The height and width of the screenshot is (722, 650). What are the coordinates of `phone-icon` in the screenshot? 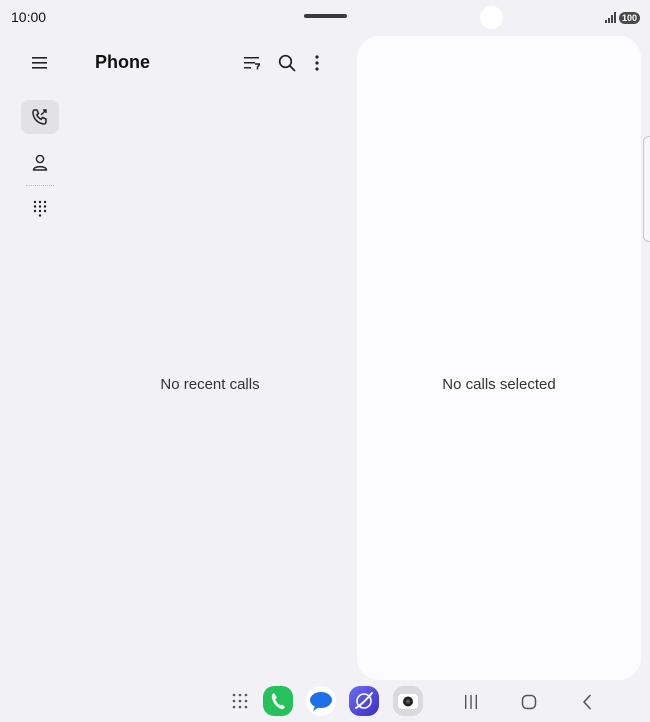 It's located at (278, 701).